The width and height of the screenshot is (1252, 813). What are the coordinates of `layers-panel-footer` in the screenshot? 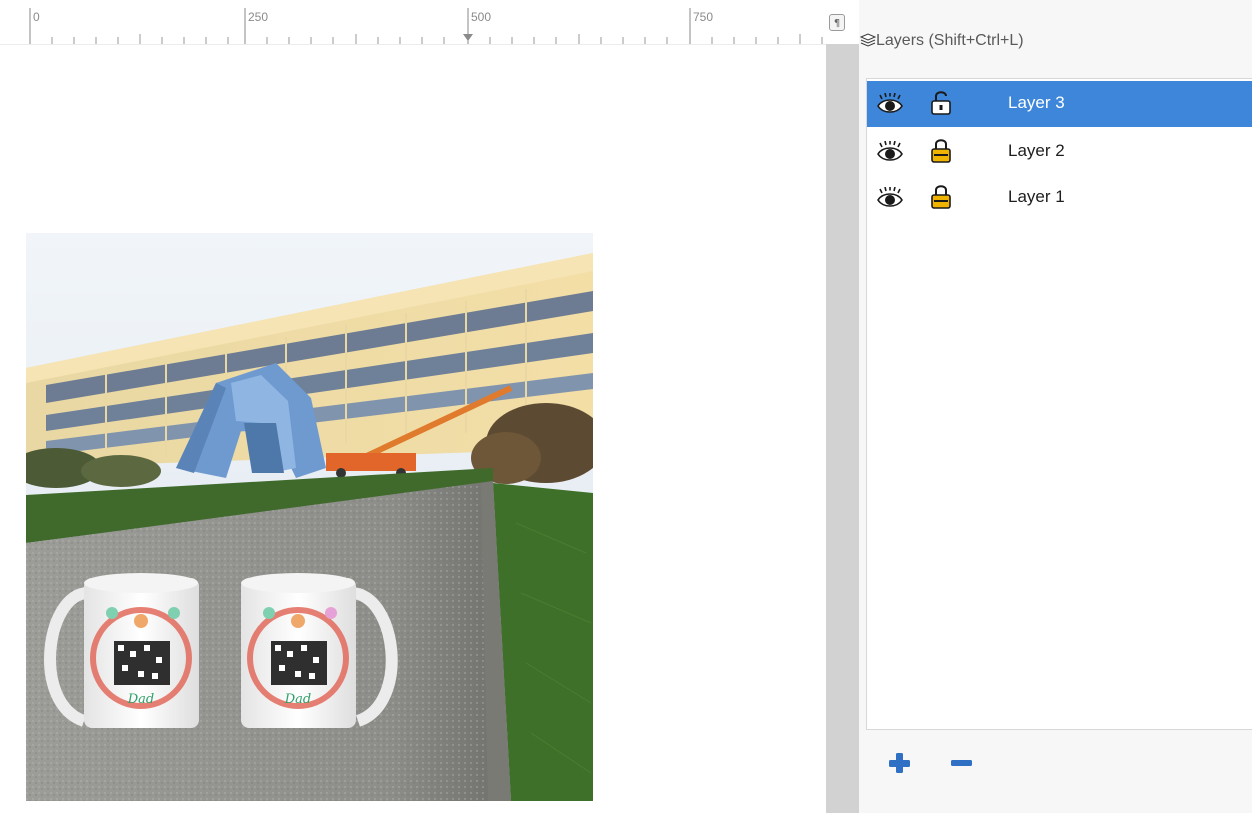 It's located at (1059, 772).